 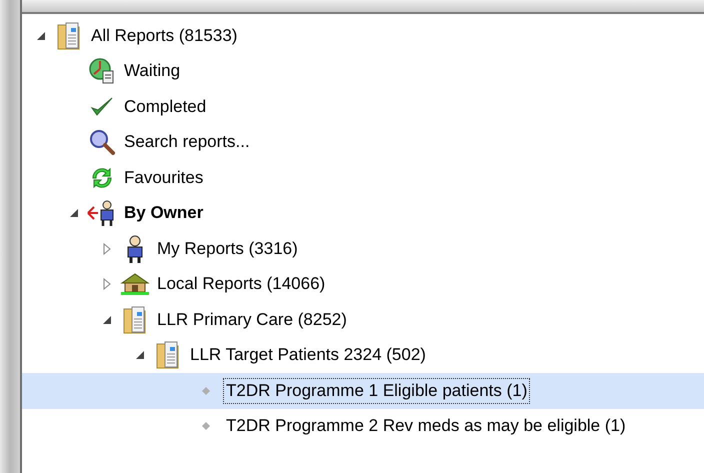 I want to click on search-icon, so click(x=102, y=142).